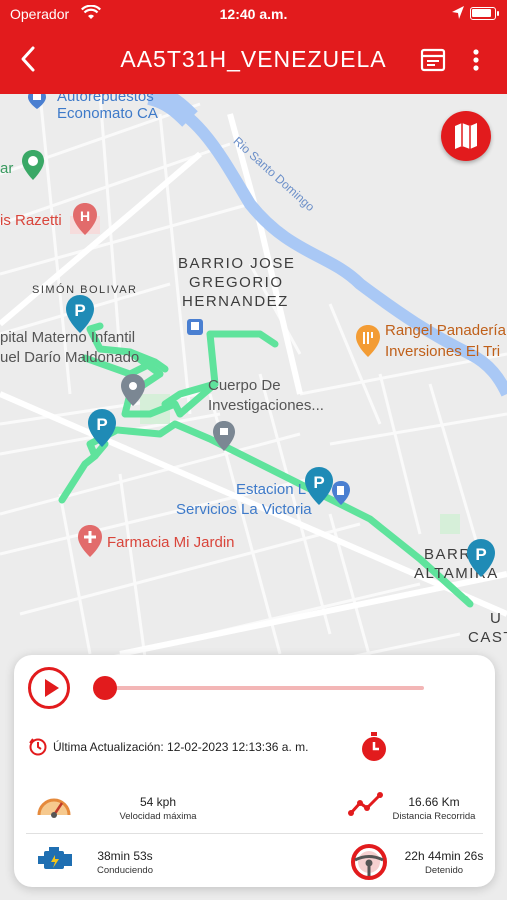 The height and width of the screenshot is (900, 507). Describe the element at coordinates (133, 390) in the screenshot. I see `location-pin-icon` at that location.